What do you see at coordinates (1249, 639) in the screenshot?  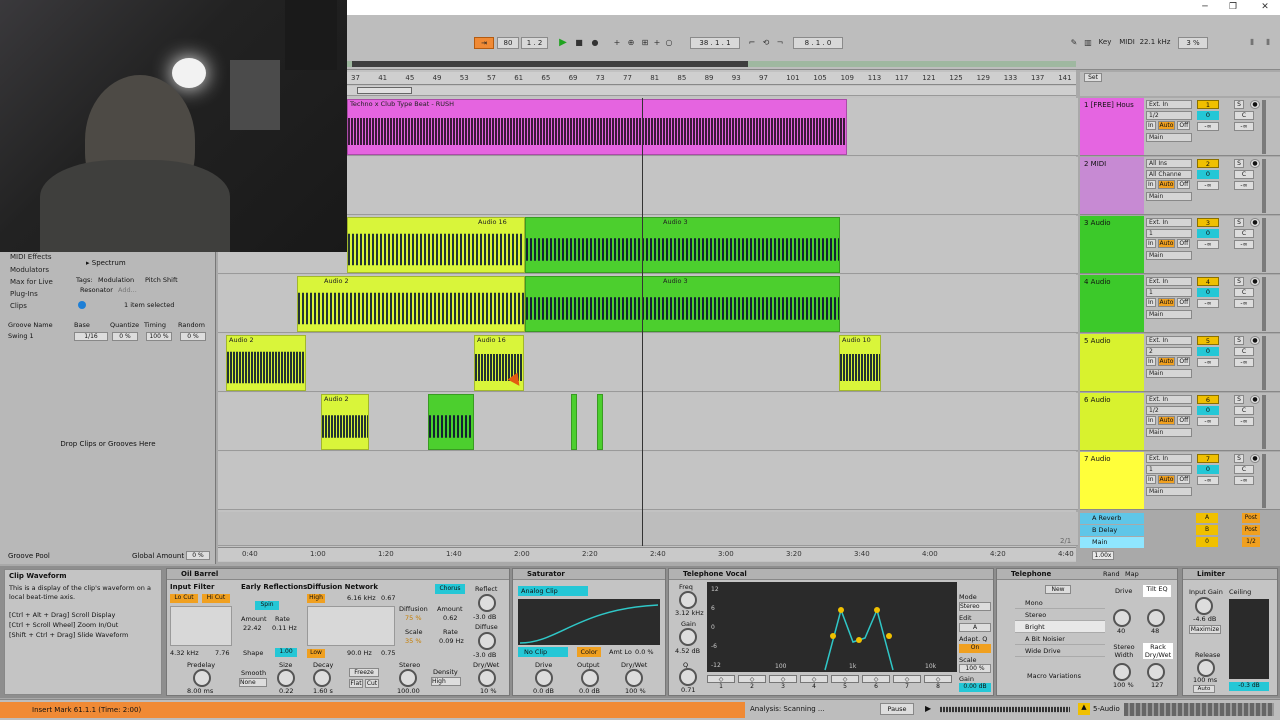 I see `ceiling-meter` at bounding box center [1249, 639].